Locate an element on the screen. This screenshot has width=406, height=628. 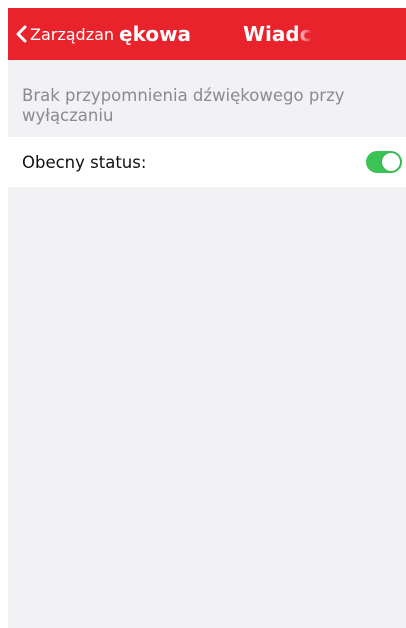
back-button: Zarządzan is located at coordinates (64, 34).